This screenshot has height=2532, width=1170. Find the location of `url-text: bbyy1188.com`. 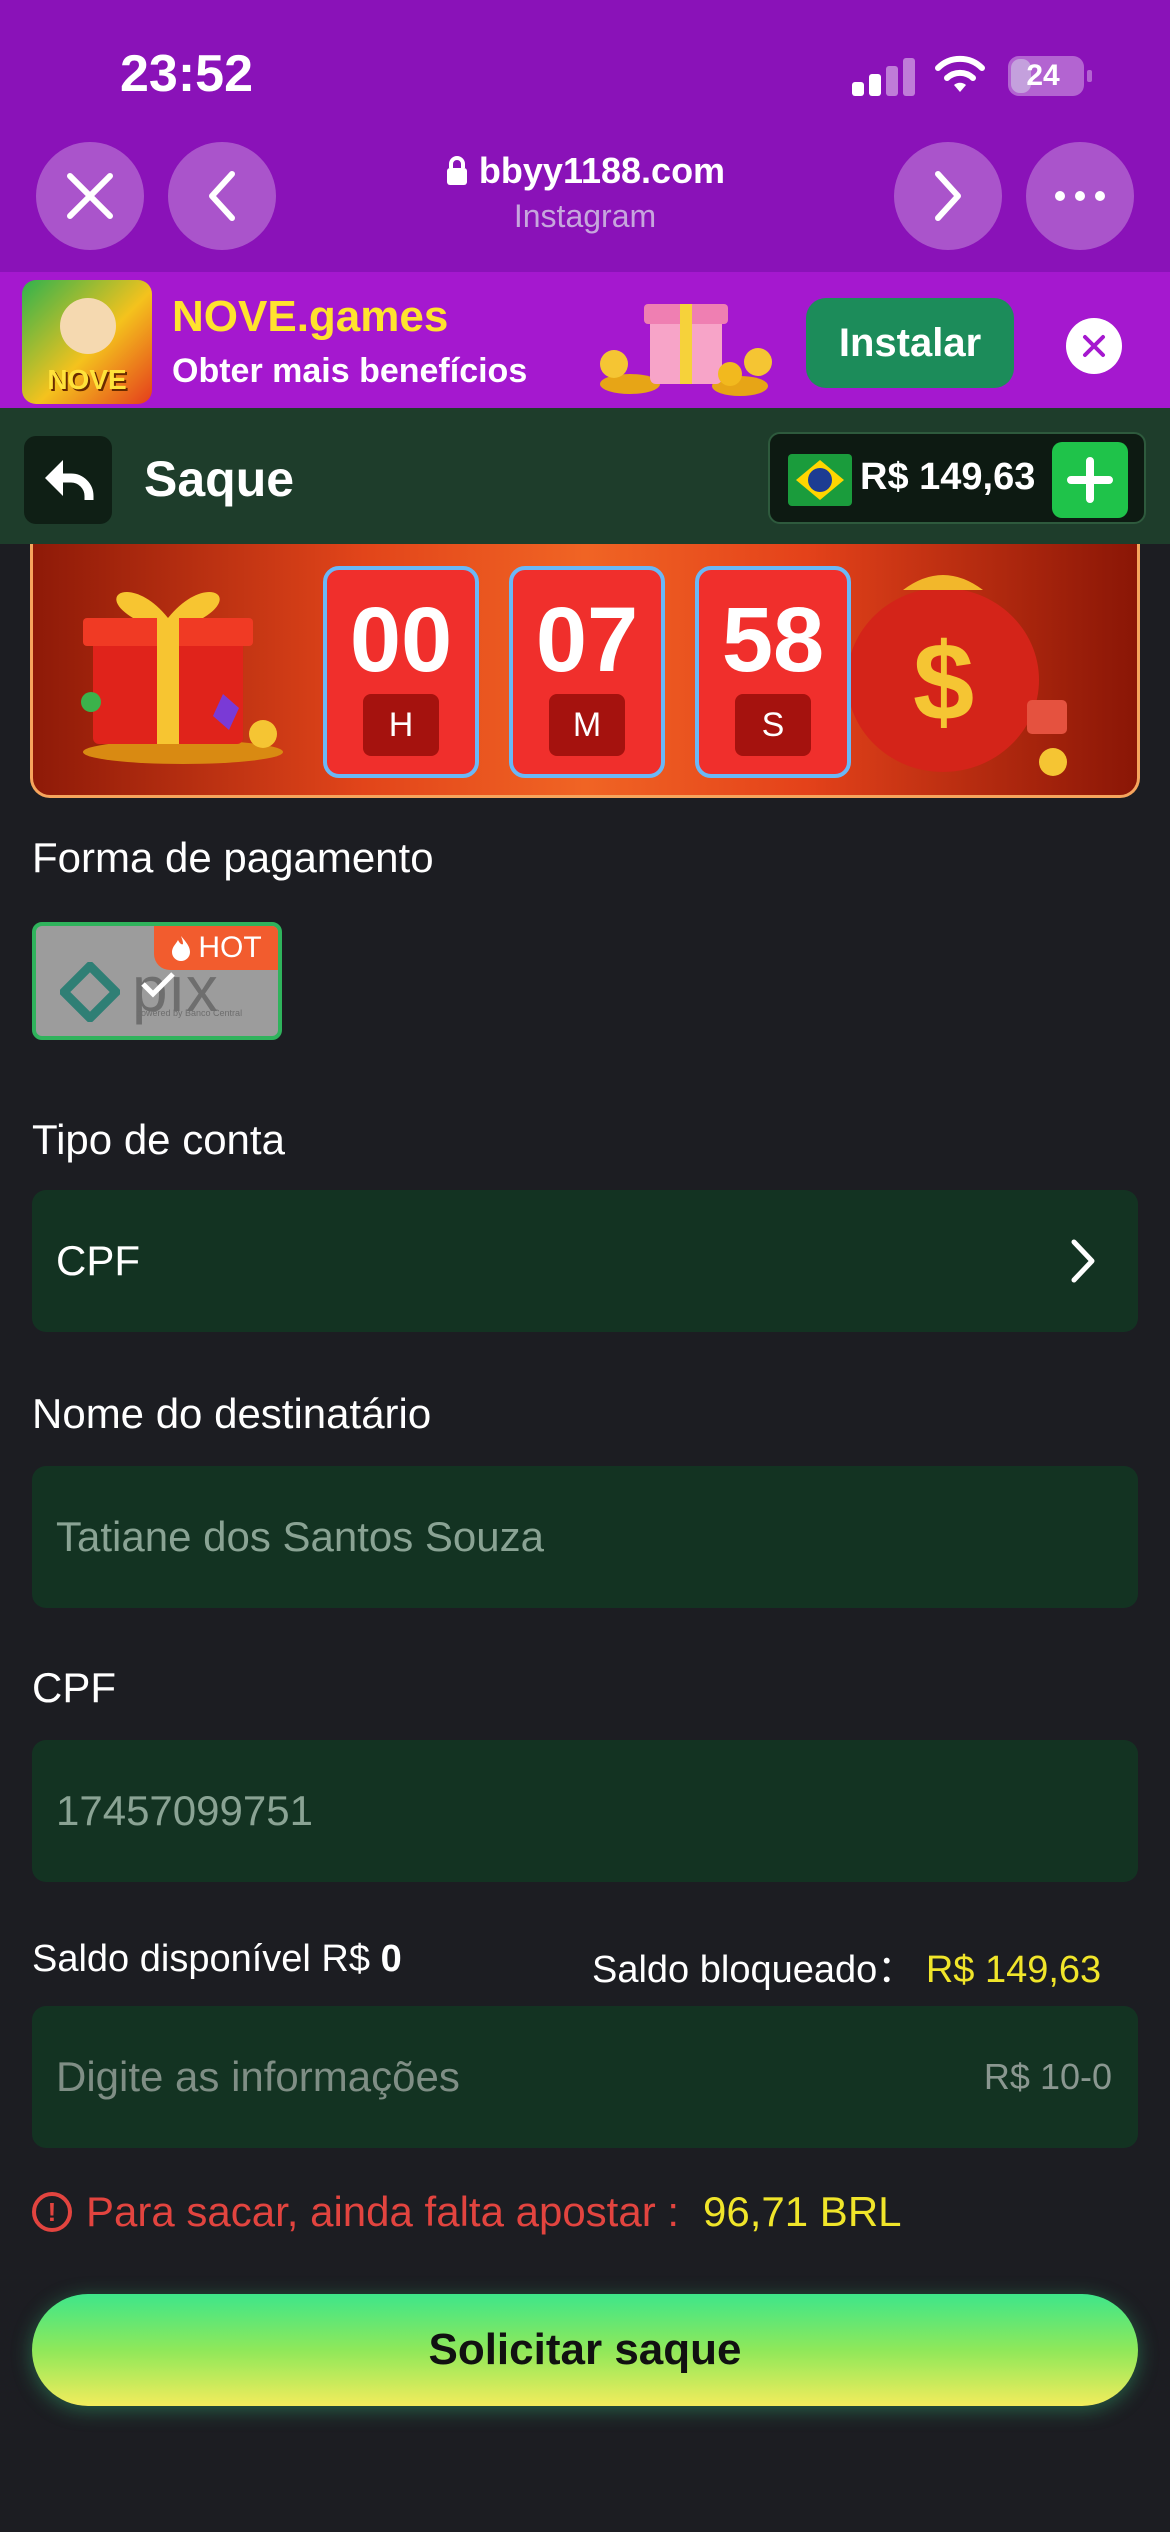

url-text: bbyy1188.com is located at coordinates (602, 170).